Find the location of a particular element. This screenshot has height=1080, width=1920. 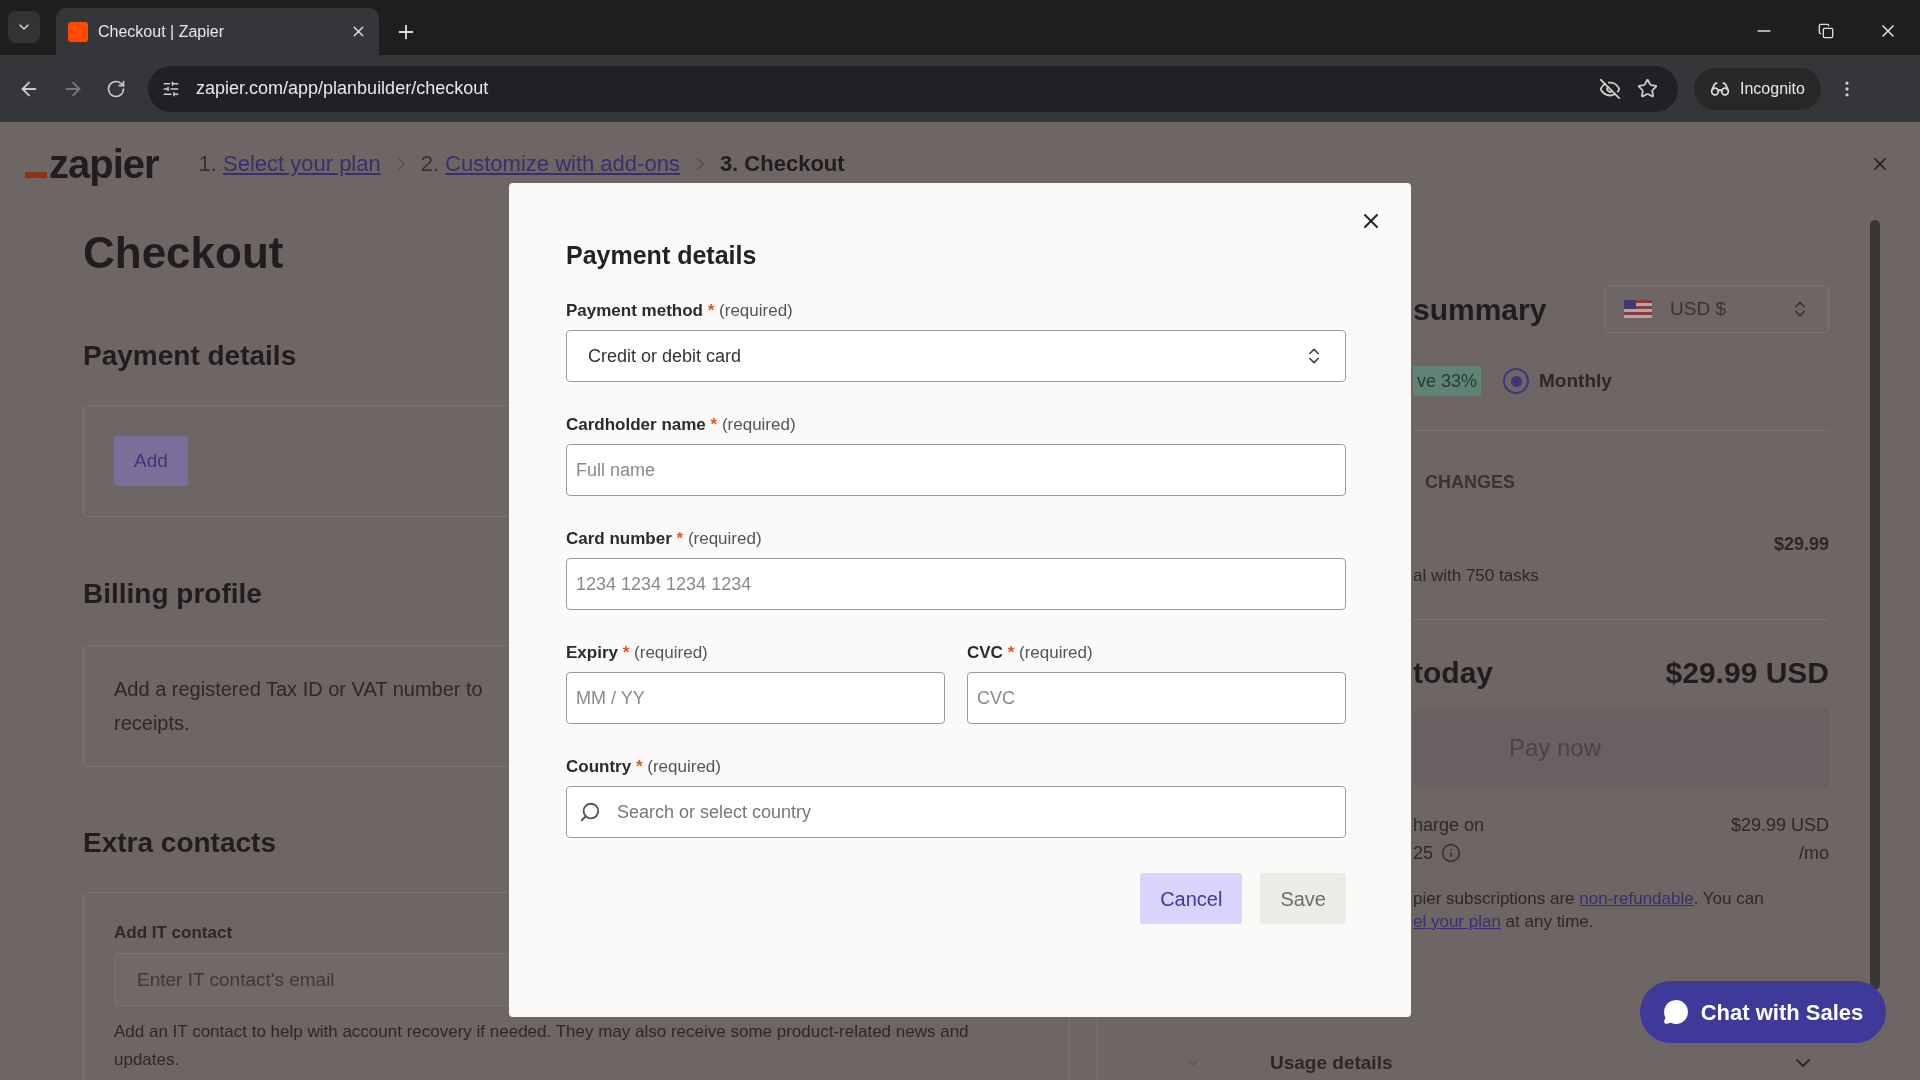

field-label: Expiry * (required) is located at coordinates (637, 653).